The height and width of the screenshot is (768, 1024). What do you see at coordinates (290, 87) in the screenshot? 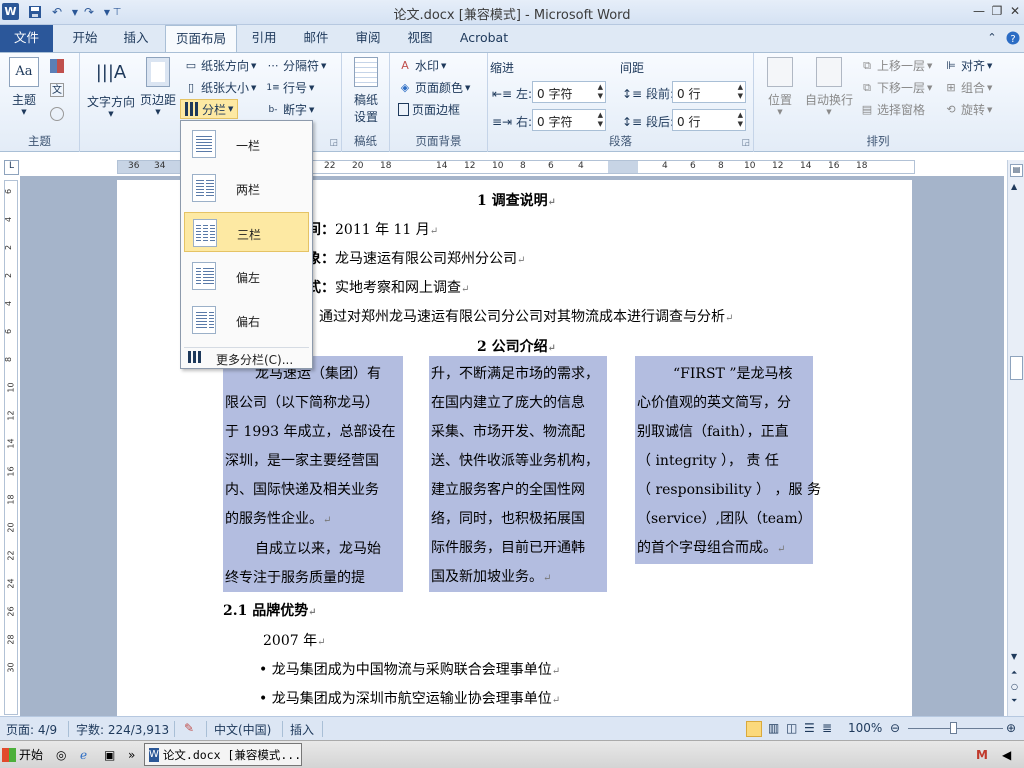
I see `line-numbers-button: 1≡ 行号 ▼` at bounding box center [290, 87].